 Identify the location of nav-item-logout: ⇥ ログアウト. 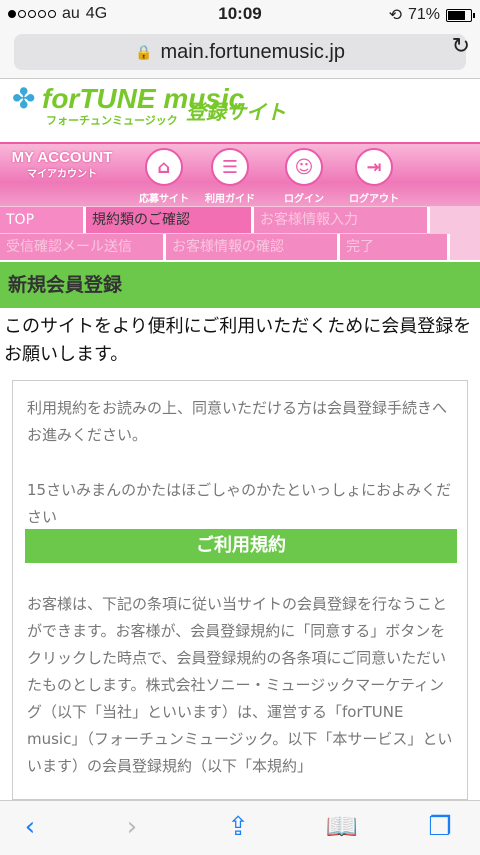
(374, 176).